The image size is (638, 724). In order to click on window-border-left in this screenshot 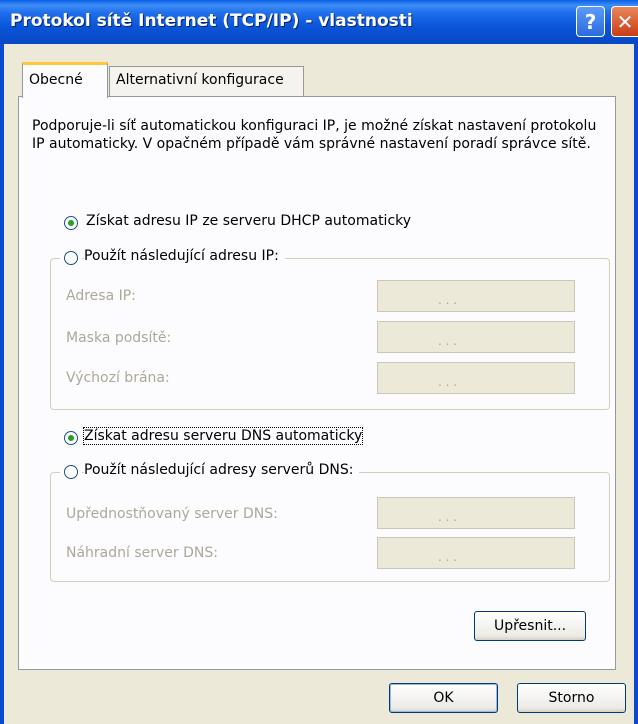, I will do `click(2, 384)`.